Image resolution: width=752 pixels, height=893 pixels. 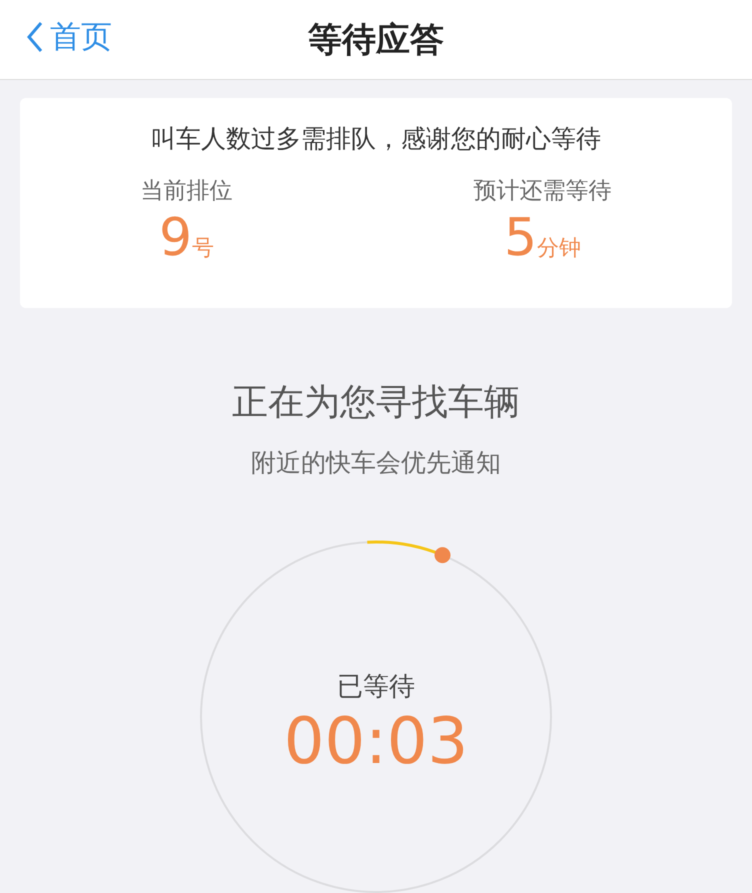 What do you see at coordinates (376, 40) in the screenshot?
I see `page-title: 等待应答` at bounding box center [376, 40].